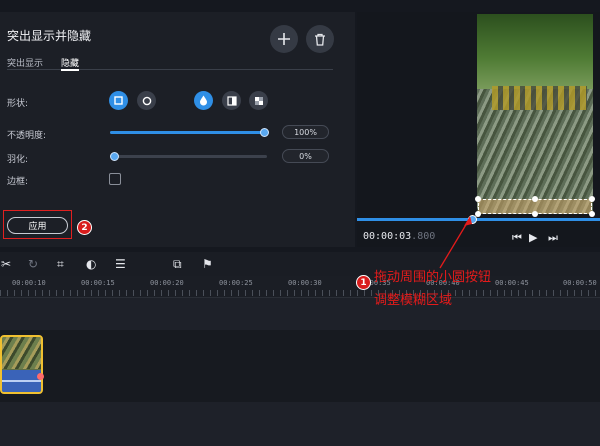  Describe the element at coordinates (413, 300) in the screenshot. I see `annotation-line-2: 调整模糊区域` at that location.